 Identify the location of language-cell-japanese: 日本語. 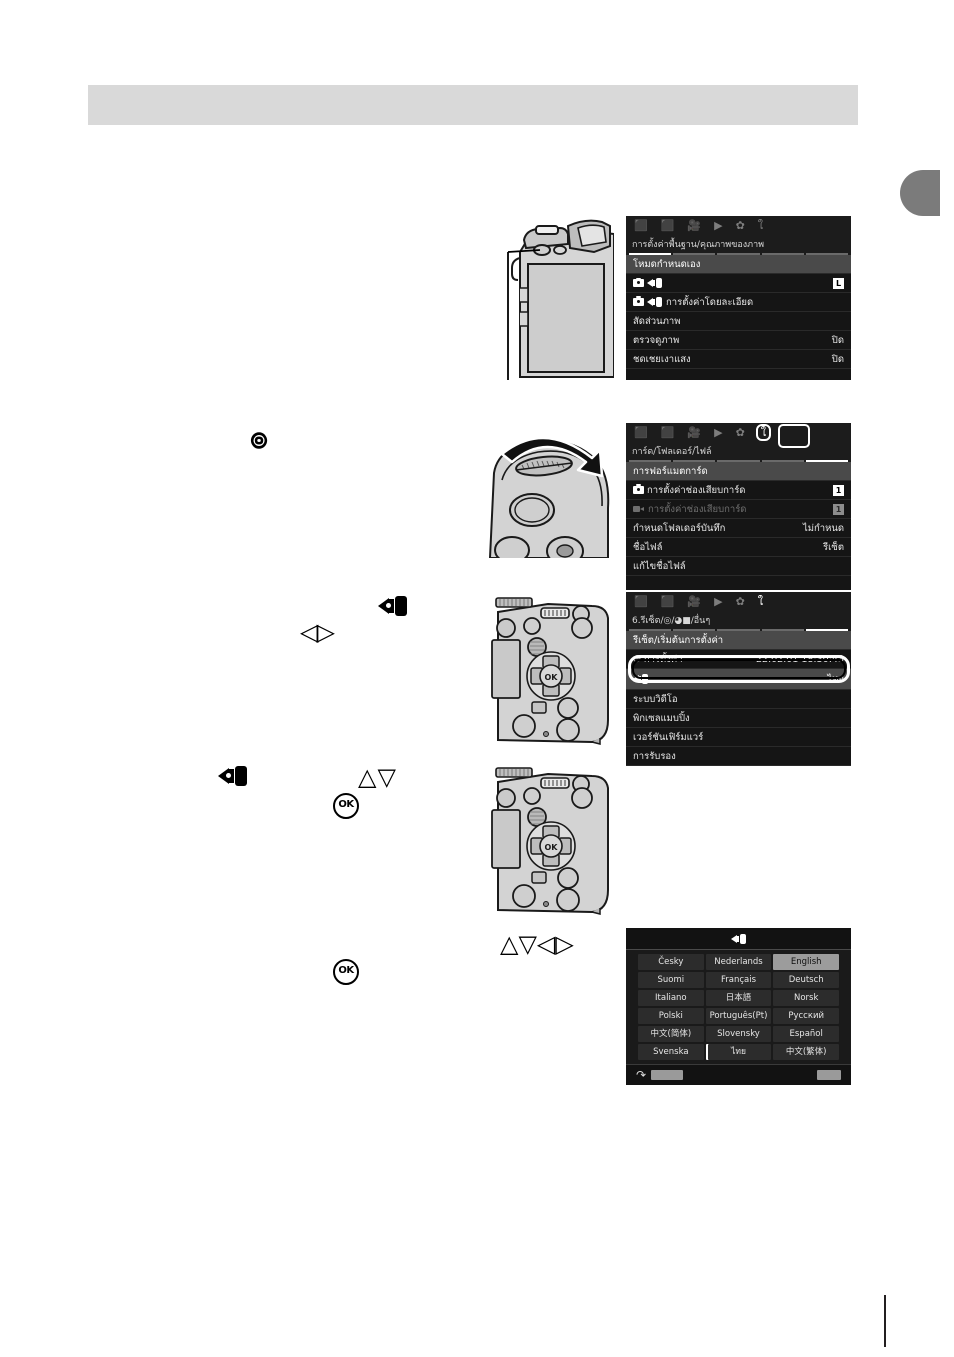
(738, 998).